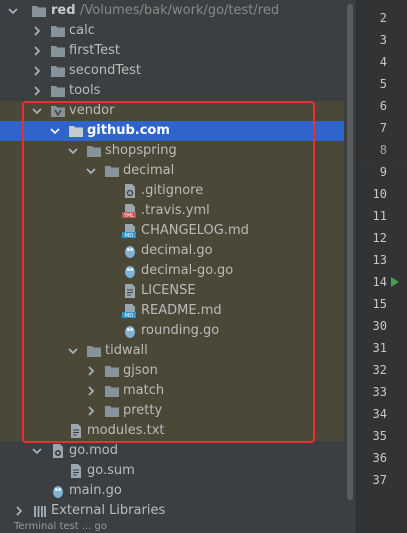  What do you see at coordinates (379, 282) in the screenshot?
I see `line-number: 14` at bounding box center [379, 282].